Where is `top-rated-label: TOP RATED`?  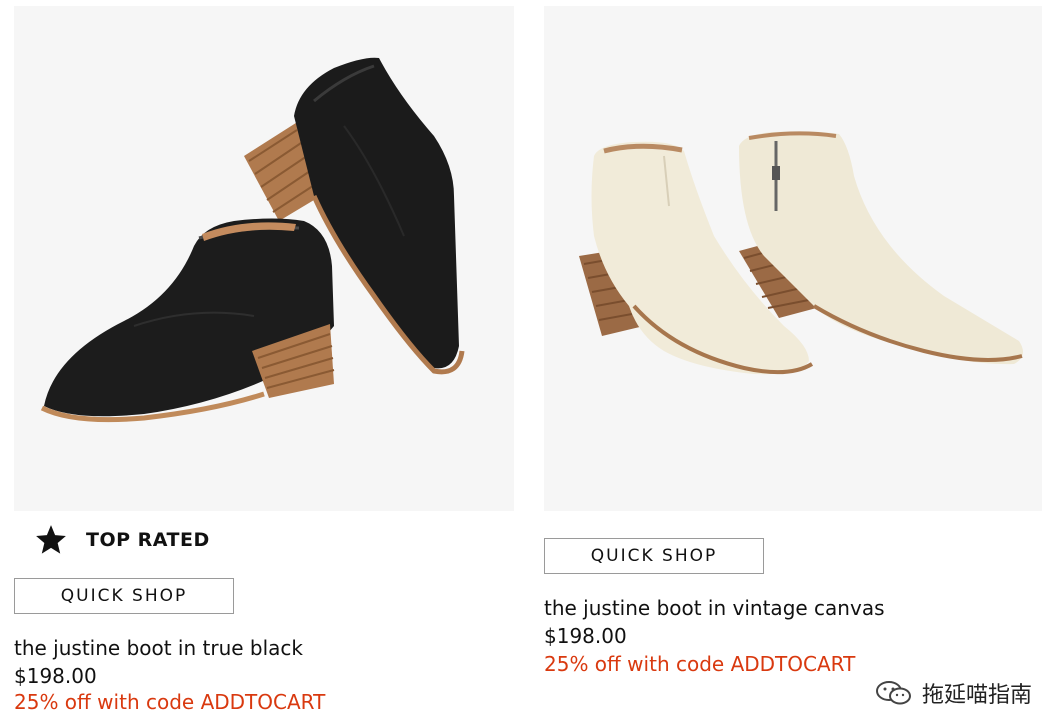
top-rated-label: TOP RATED is located at coordinates (148, 540).